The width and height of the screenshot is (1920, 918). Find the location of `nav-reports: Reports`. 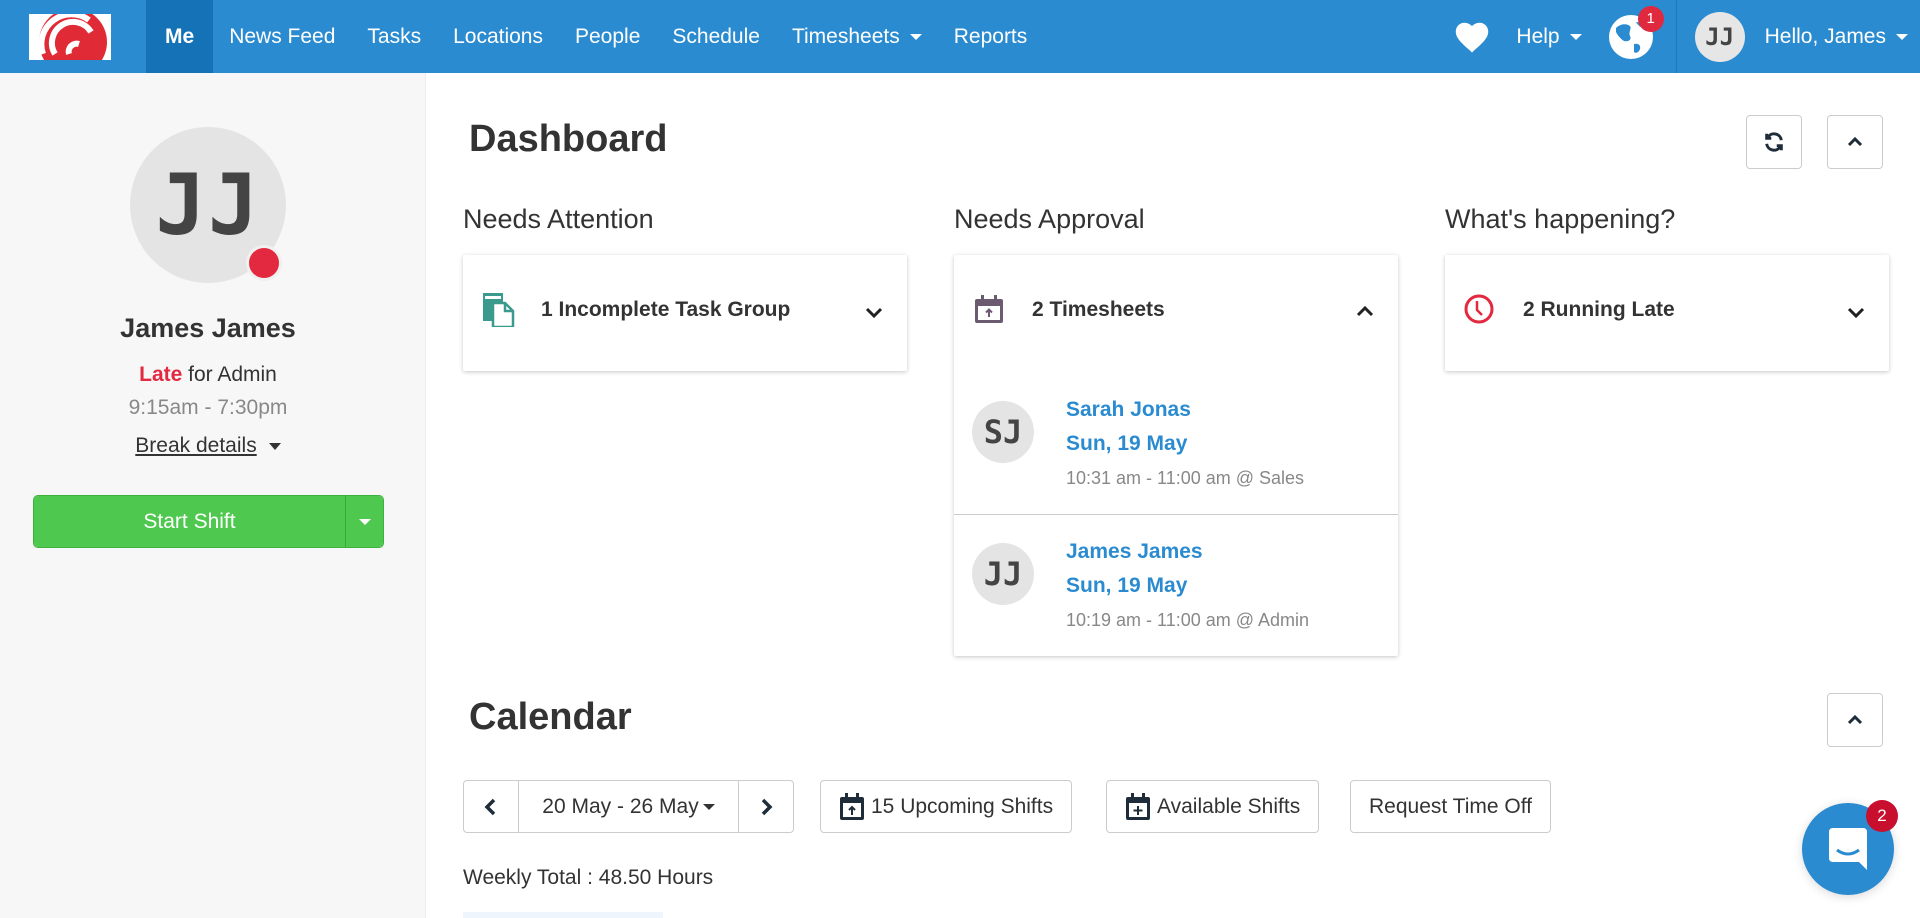

nav-reports: Reports is located at coordinates (991, 36).